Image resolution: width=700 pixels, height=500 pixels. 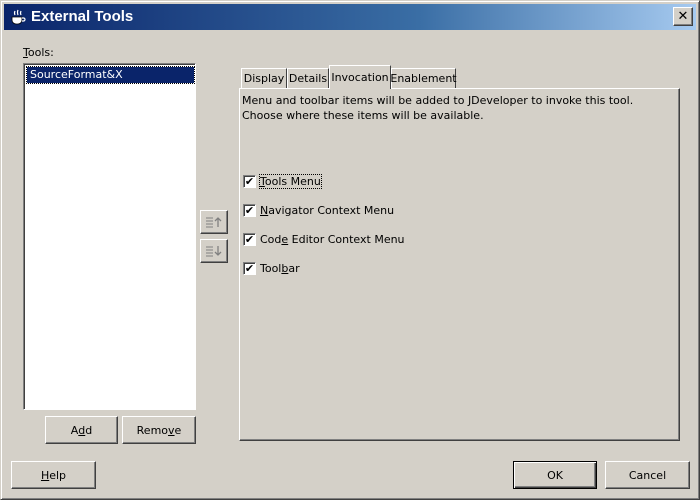 I want to click on remove-button-label-a: Remo, so click(x=152, y=430).